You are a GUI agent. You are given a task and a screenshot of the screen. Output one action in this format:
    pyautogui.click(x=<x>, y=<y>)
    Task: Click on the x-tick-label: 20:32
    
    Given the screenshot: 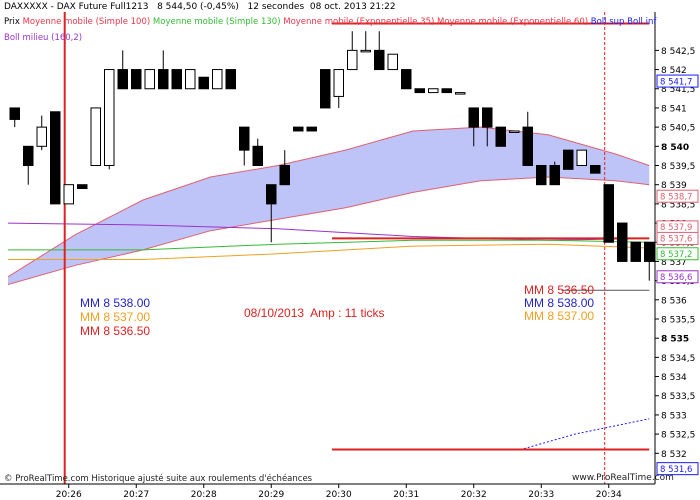 What is the action you would take?
    pyautogui.click(x=474, y=495)
    